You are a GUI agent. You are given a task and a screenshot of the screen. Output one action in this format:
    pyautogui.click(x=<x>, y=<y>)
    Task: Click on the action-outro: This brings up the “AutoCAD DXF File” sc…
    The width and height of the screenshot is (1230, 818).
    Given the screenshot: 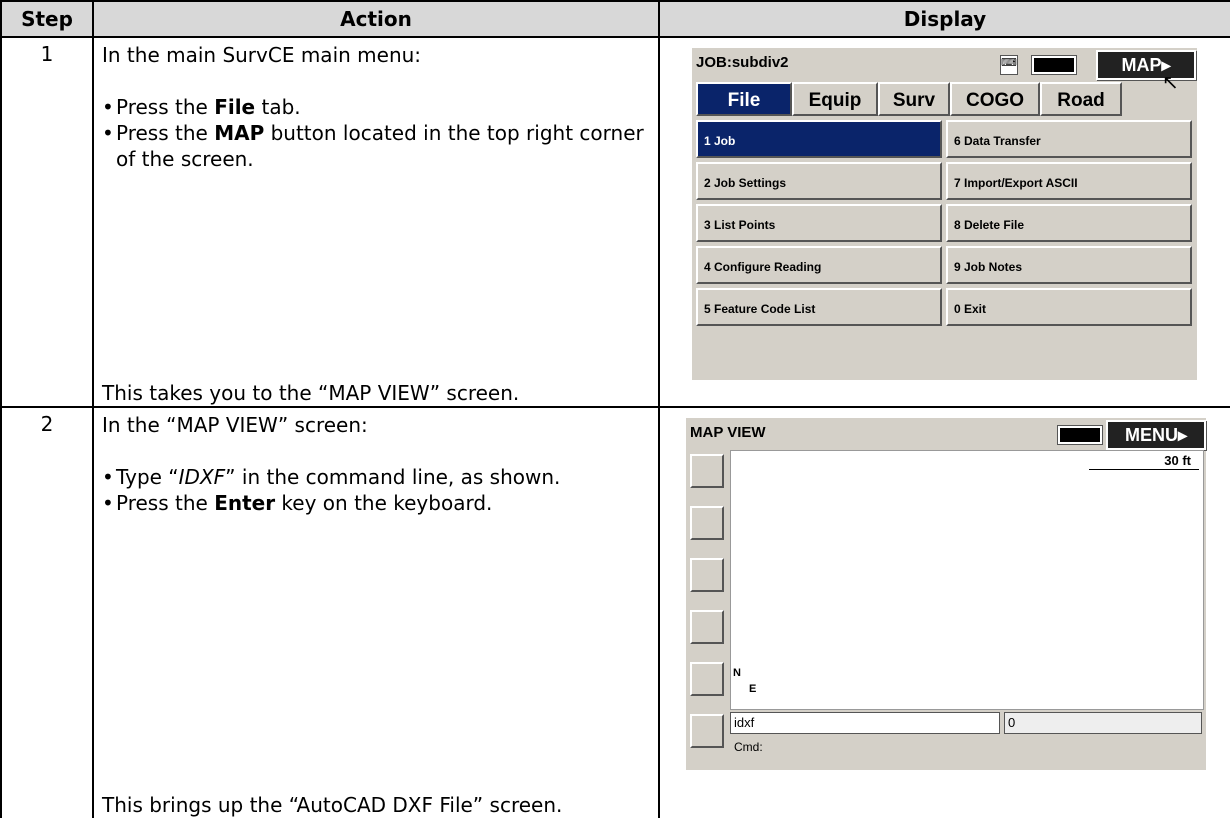 What is the action you would take?
    pyautogui.click(x=332, y=805)
    